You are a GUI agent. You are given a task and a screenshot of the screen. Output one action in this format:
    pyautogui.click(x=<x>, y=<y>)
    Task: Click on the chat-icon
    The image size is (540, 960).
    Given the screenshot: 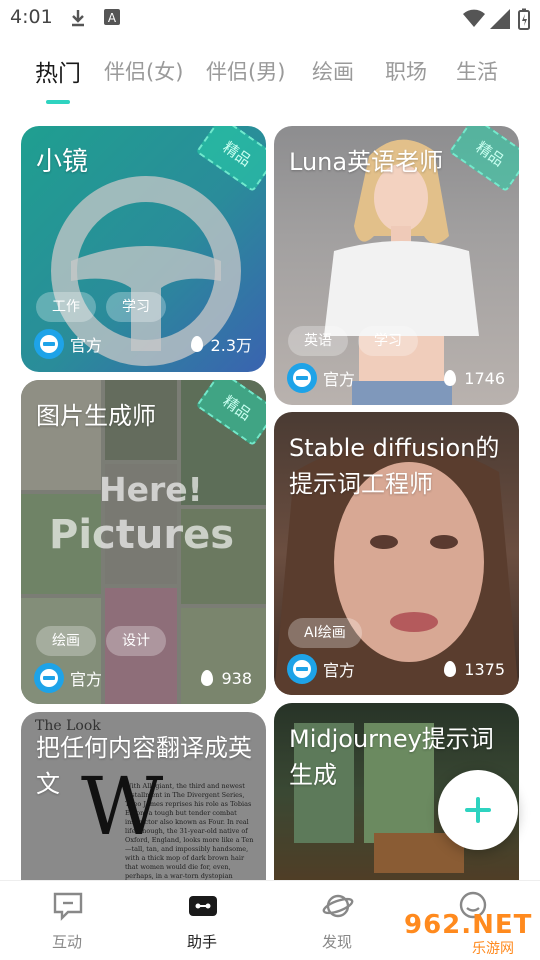 What is the action you would take?
    pyautogui.click(x=68, y=906)
    